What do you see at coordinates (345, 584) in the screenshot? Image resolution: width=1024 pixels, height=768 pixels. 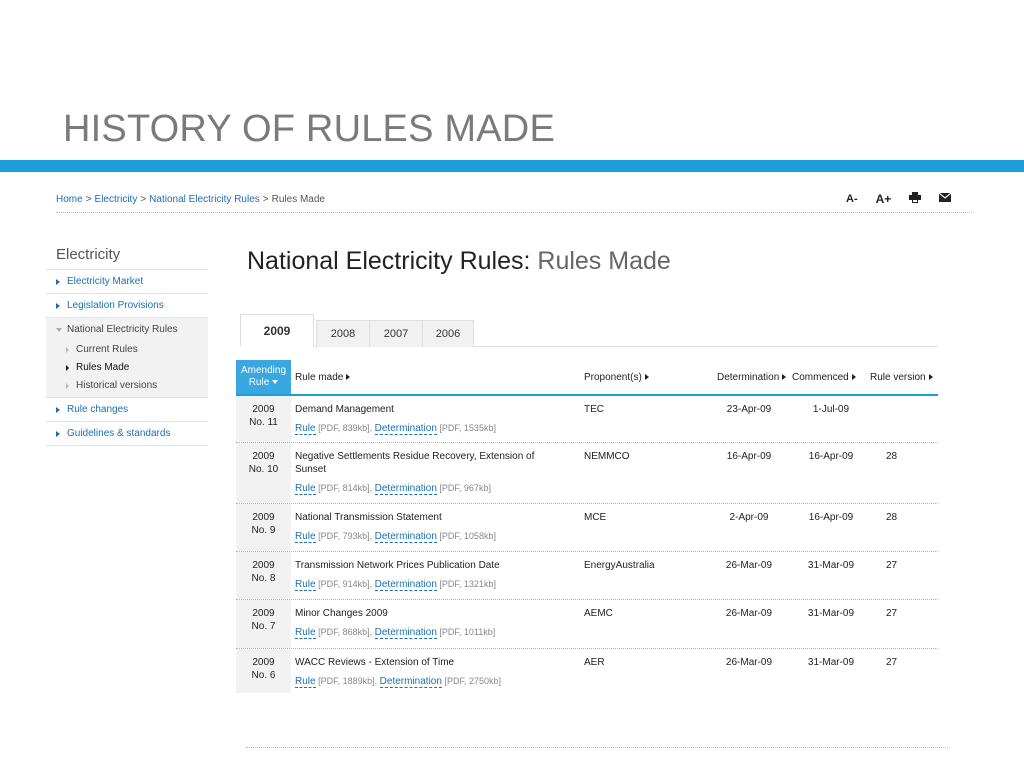 I see `rule-size: [PDF, 914kb],` at bounding box center [345, 584].